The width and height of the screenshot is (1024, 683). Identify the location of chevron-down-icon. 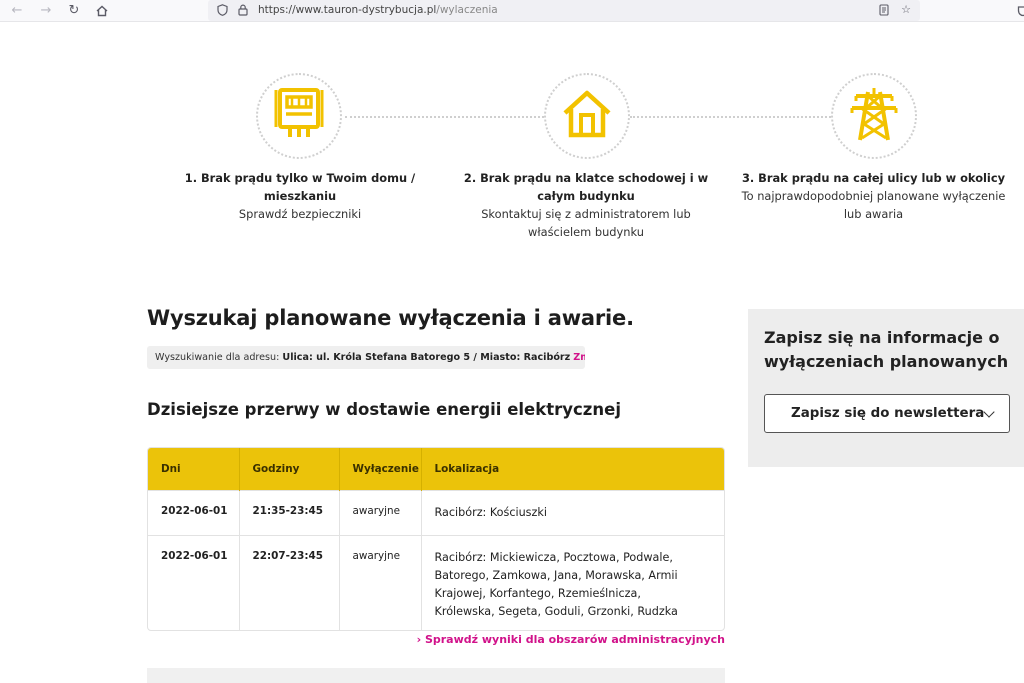
(989, 412).